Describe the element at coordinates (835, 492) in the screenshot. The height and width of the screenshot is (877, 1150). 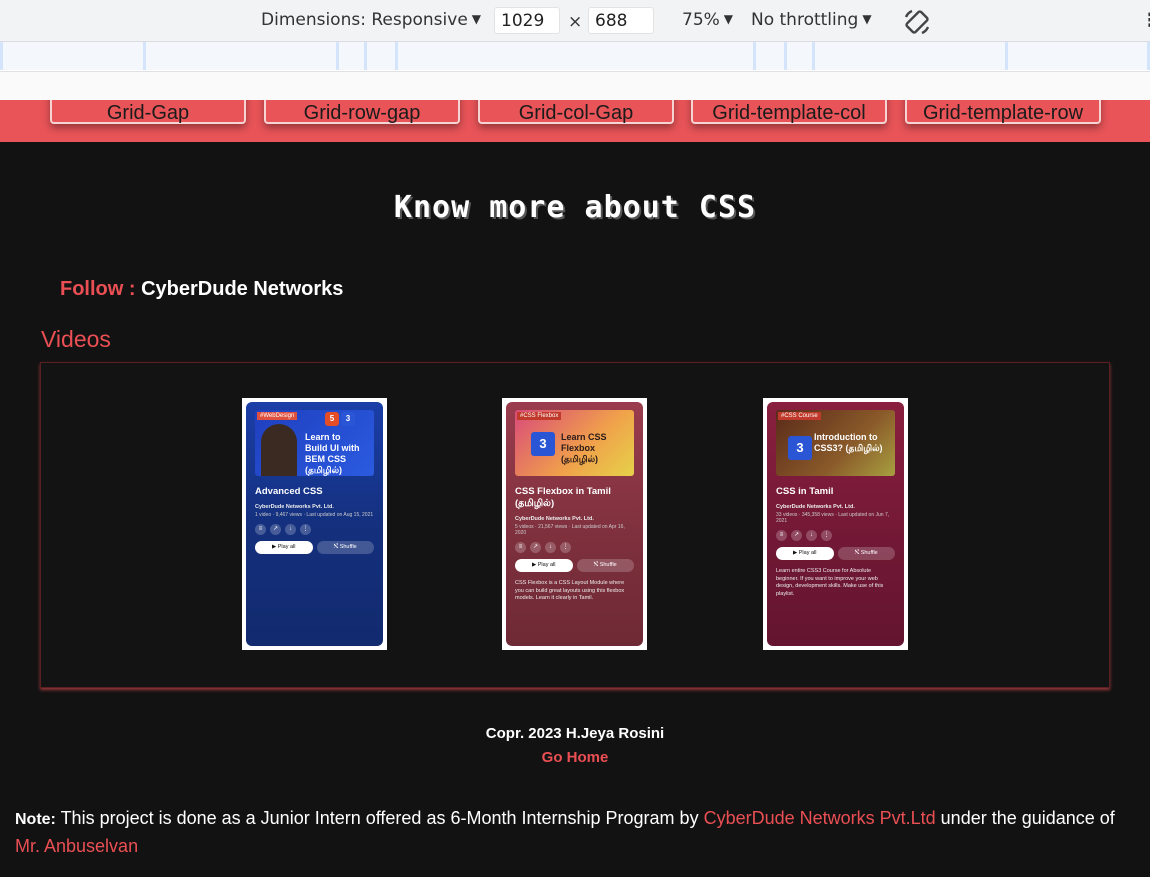
I see `playlist-title: CSS in Tamil` at that location.